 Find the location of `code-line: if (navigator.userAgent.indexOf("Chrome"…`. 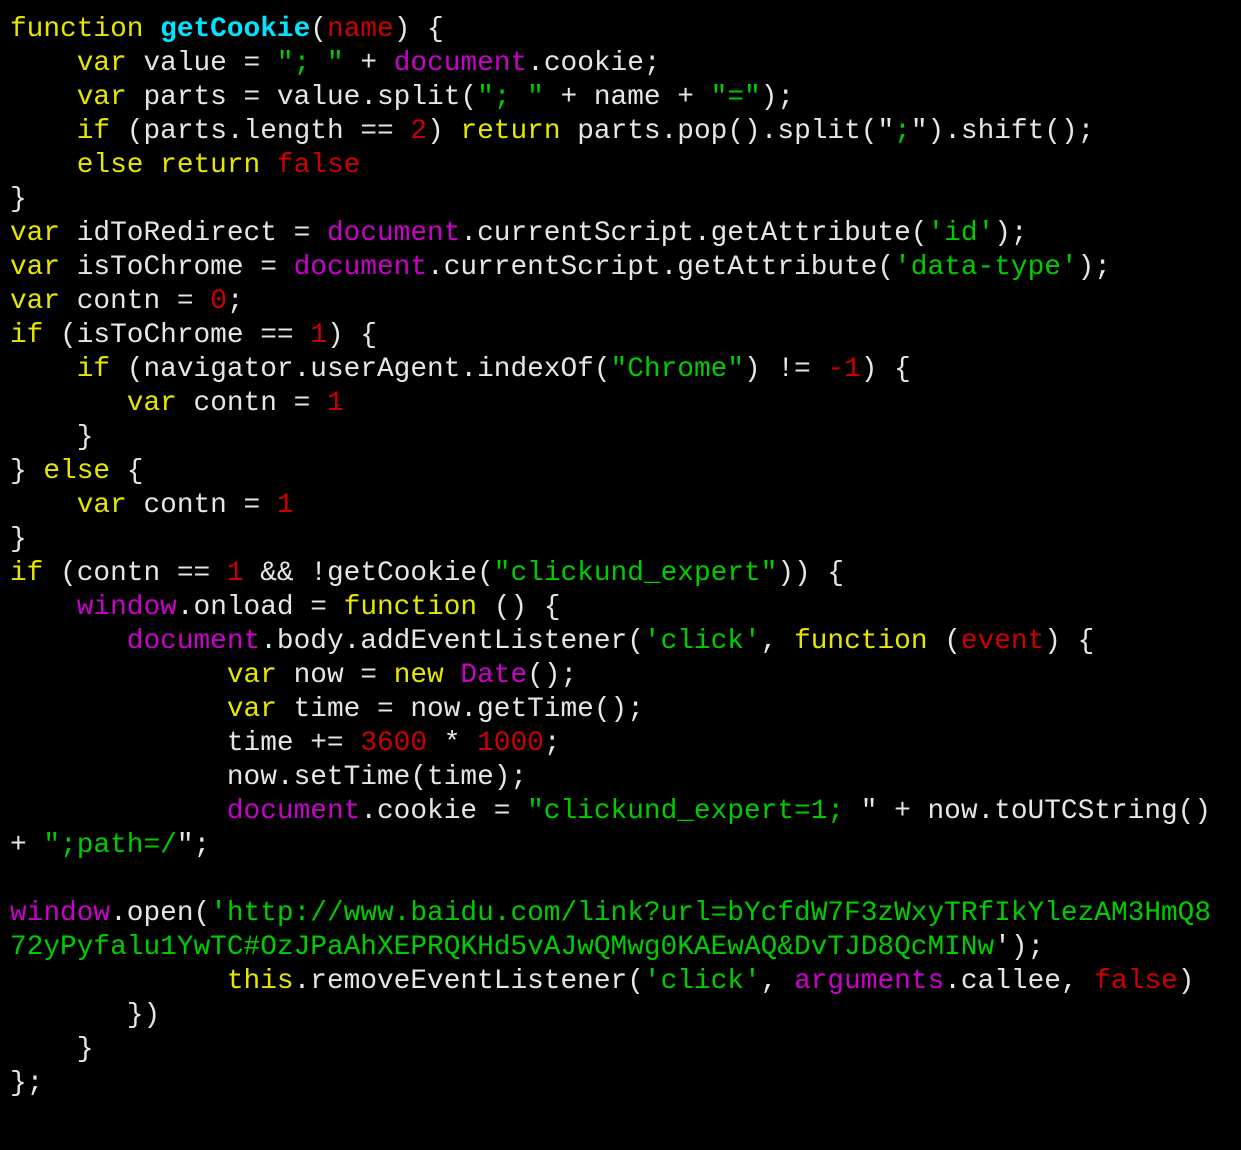

code-line: if (navigator.userAgent.indexOf("Chrome"… is located at coordinates (610, 370).